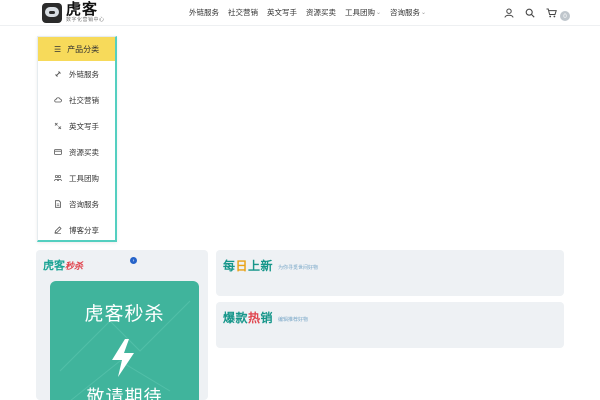 This screenshot has height=400, width=600. I want to click on logo-title: 虎客, so click(82, 9).